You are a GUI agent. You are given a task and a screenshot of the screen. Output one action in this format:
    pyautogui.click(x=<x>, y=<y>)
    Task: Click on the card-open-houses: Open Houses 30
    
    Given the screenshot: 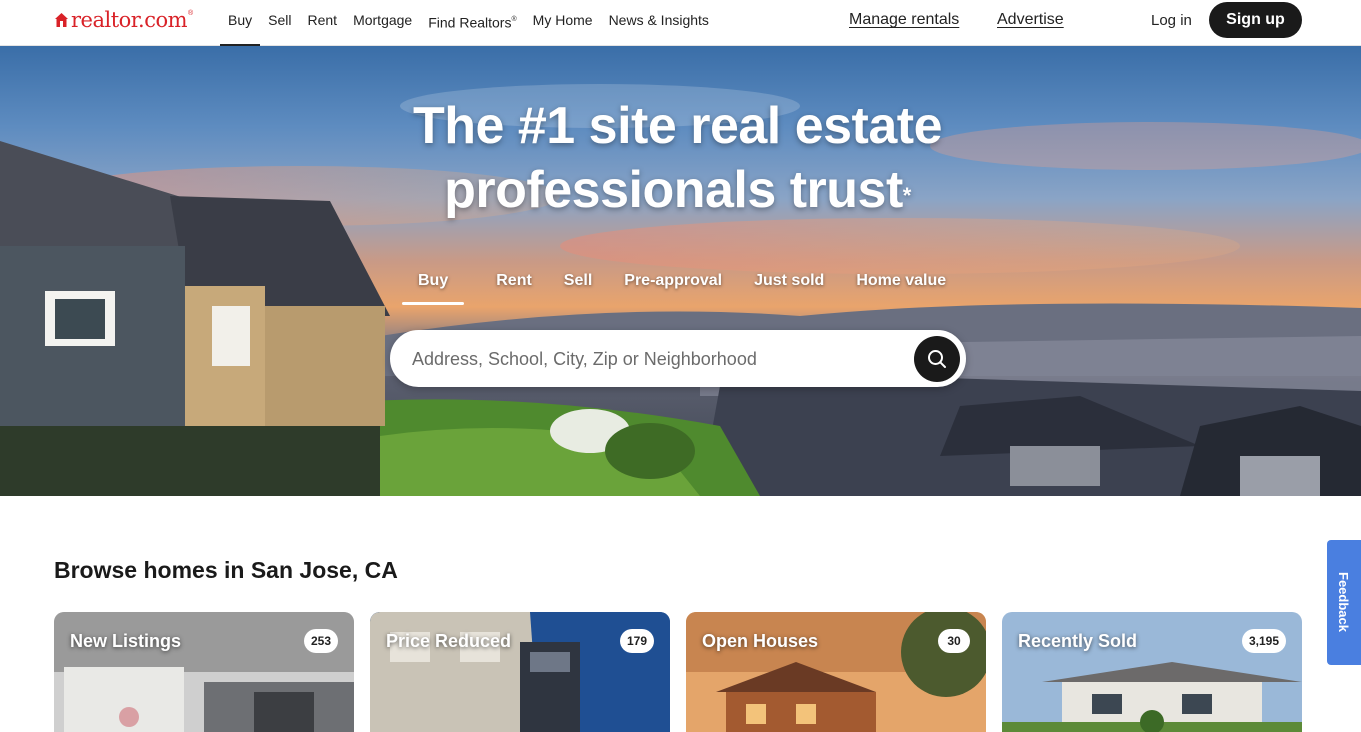 What is the action you would take?
    pyautogui.click(x=836, y=672)
    